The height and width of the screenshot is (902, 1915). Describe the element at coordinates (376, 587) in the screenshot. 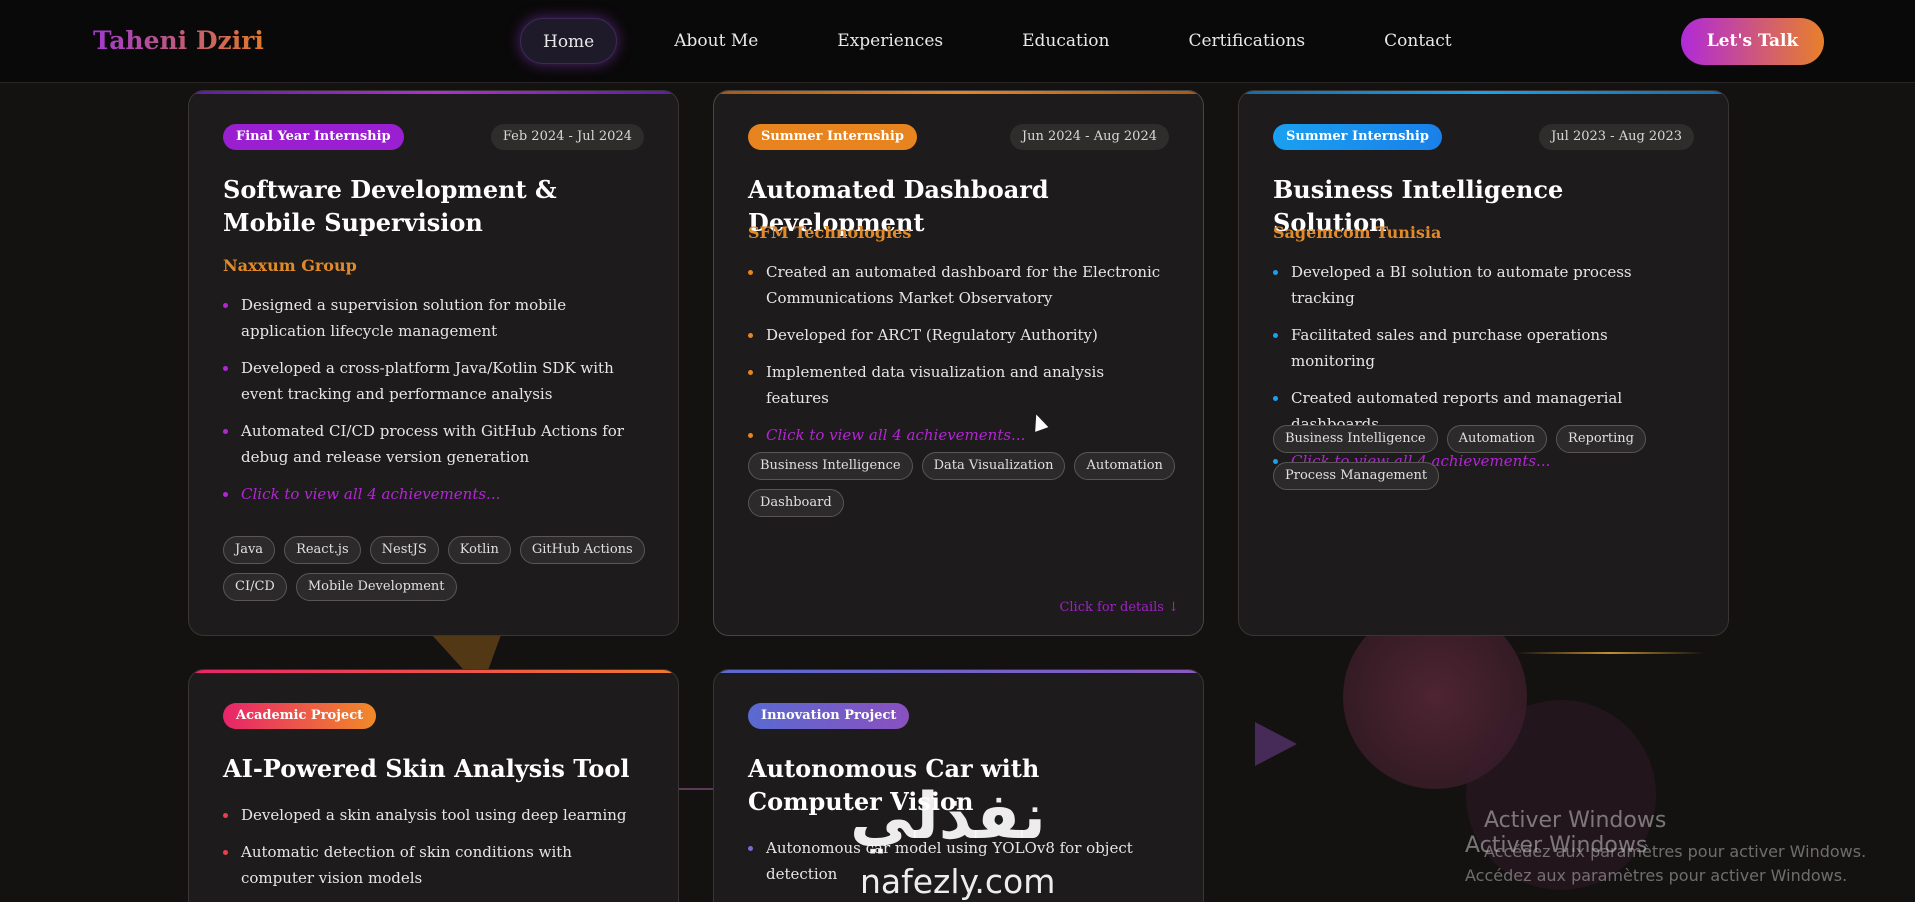

I see `tag: Mobile Development` at that location.